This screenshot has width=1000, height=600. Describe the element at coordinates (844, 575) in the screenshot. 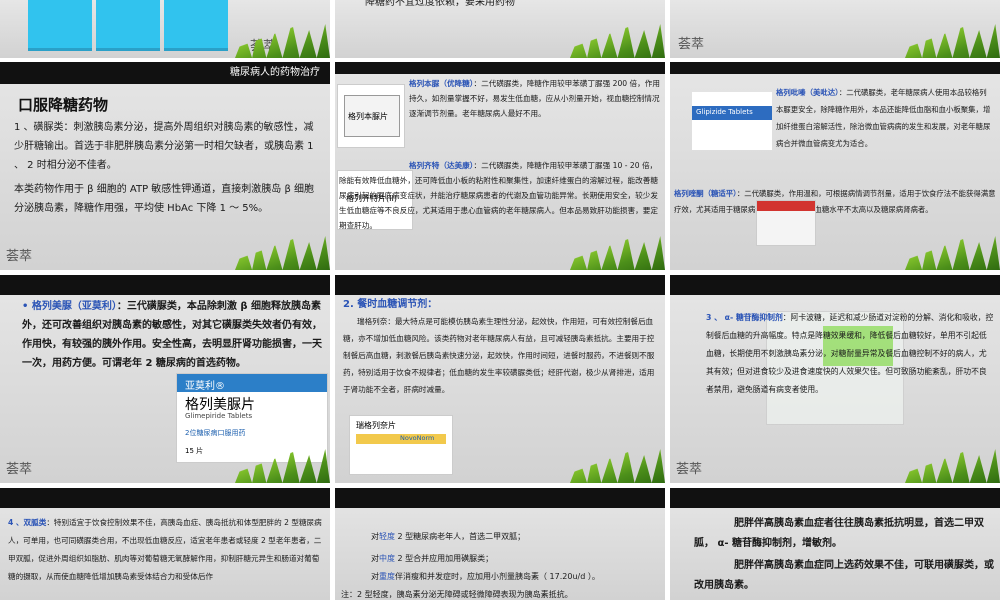

I see `paragraph: 肥胖伴高胰岛素血症同上选药效果不佳，可联用磺脲类，或改用胰岛素。` at that location.